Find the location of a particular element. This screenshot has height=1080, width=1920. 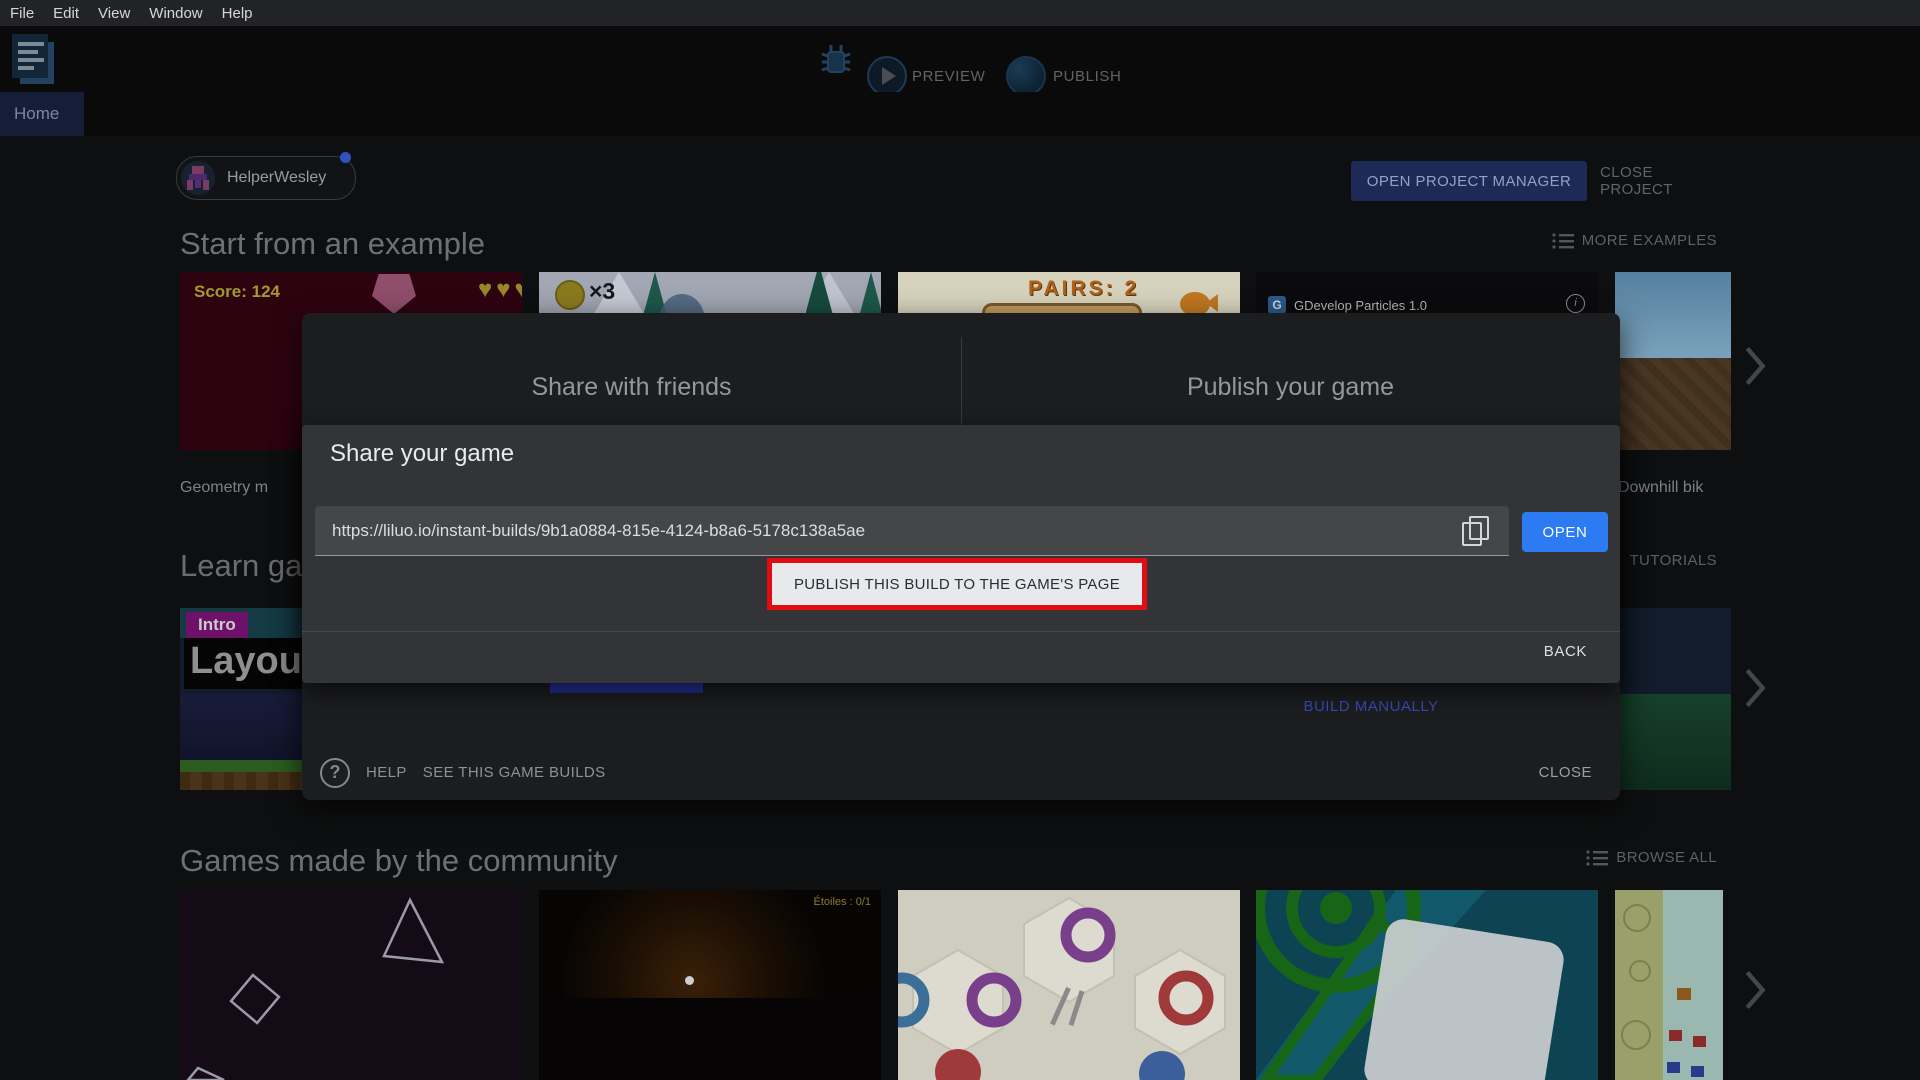

examples-section-title: Start from an example is located at coordinates (332, 243).